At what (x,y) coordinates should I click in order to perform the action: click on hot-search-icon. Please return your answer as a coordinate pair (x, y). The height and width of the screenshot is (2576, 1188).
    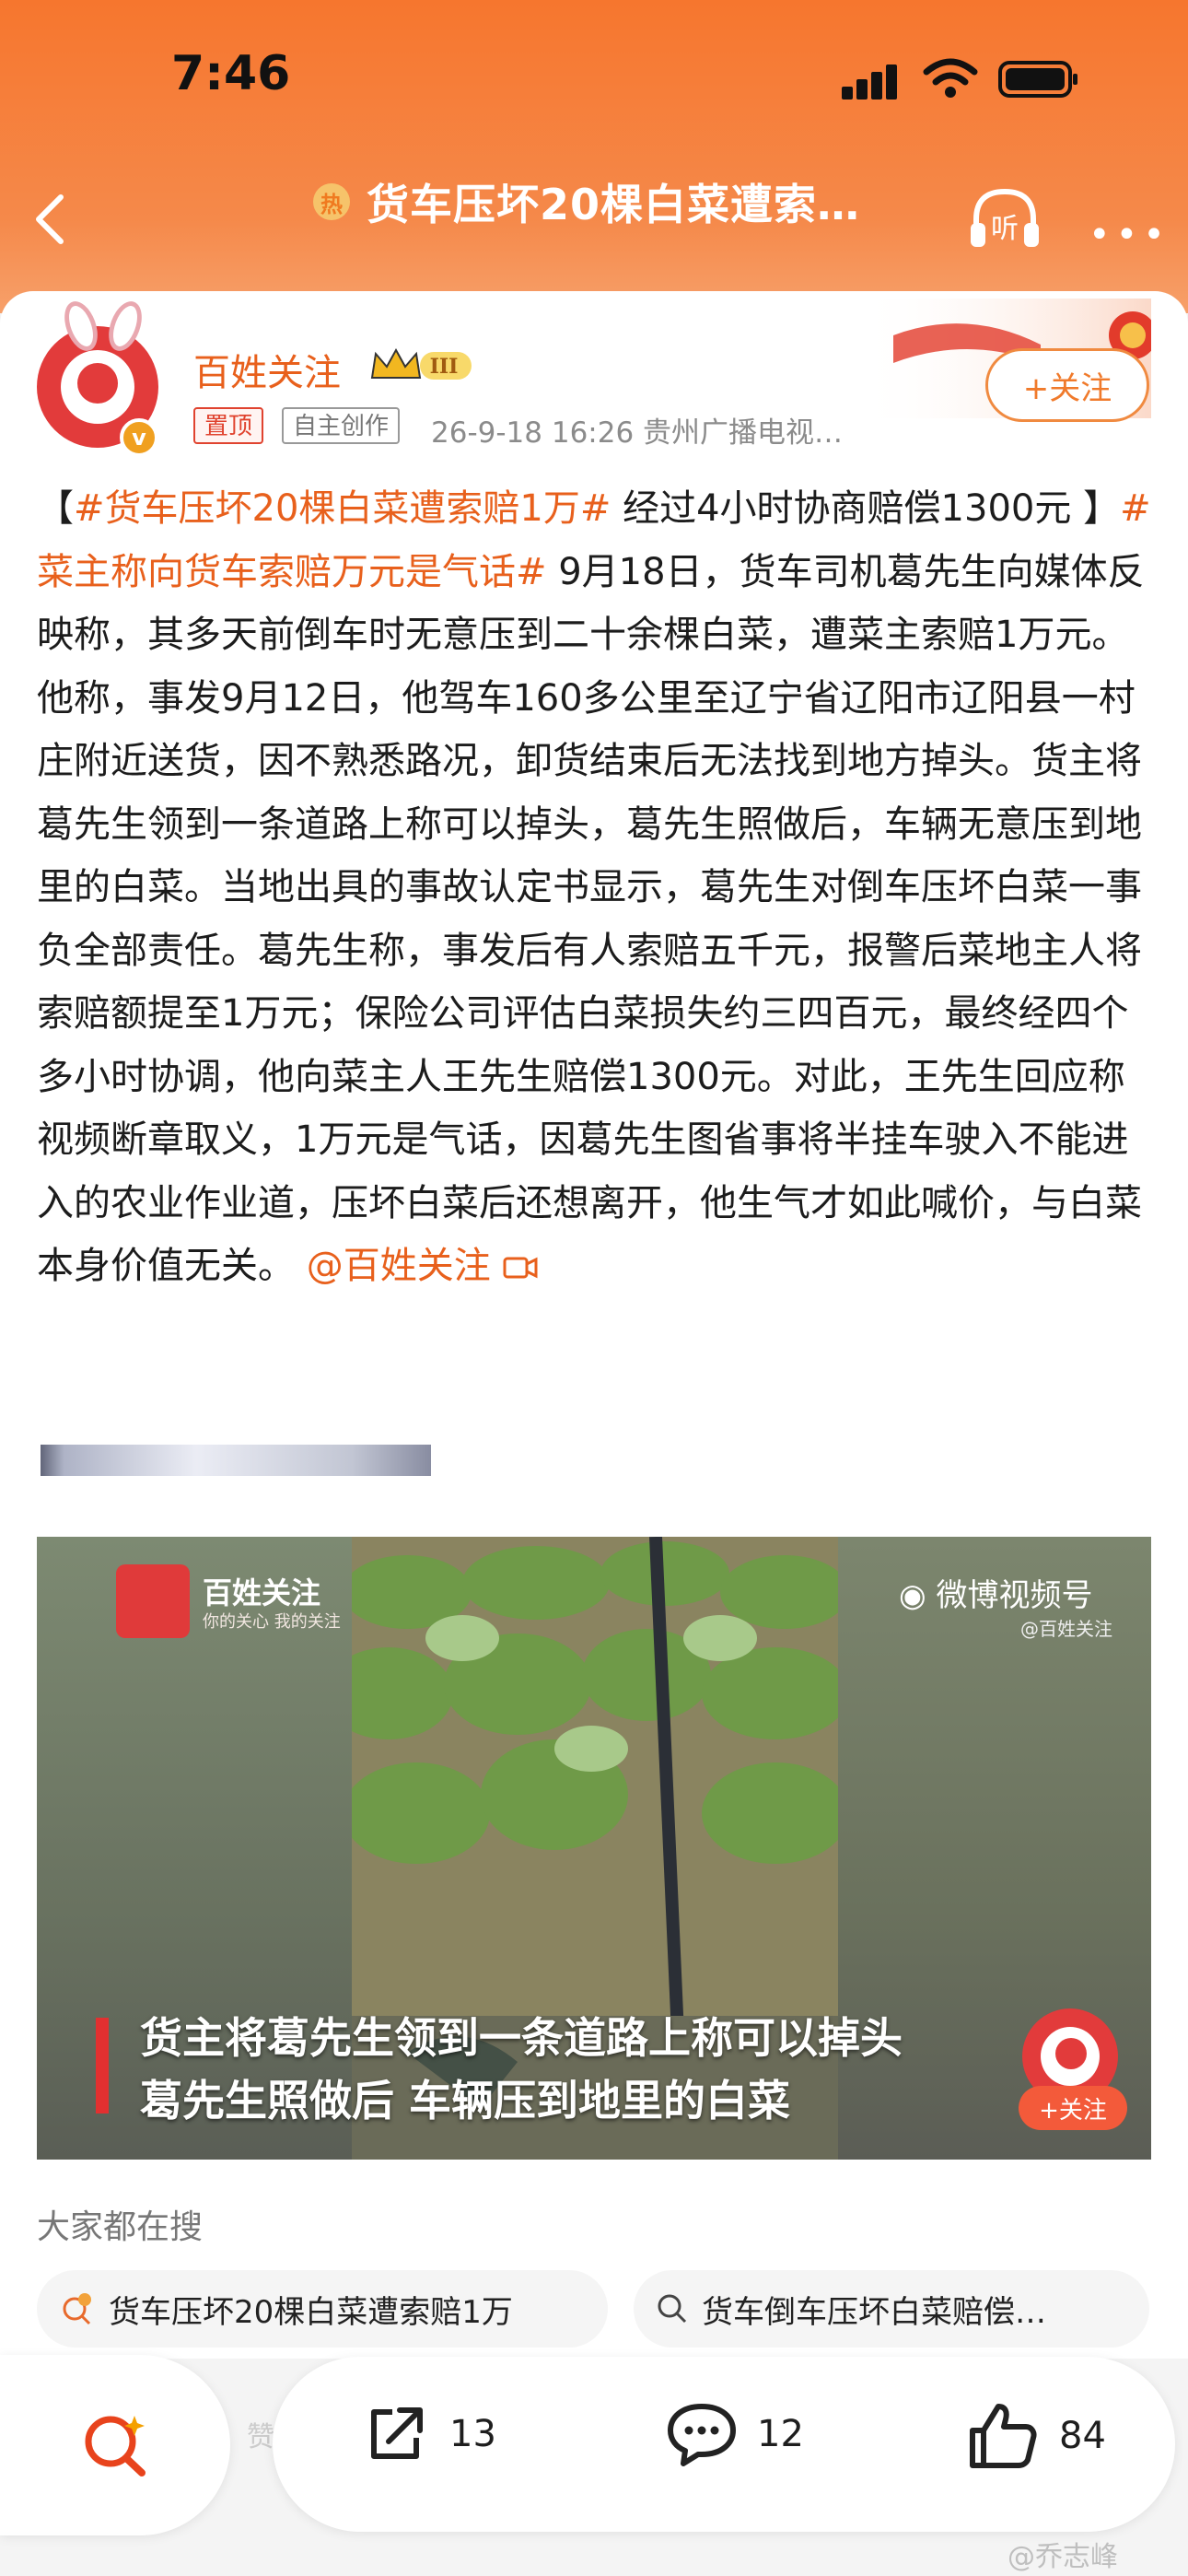
    Looking at the image, I should click on (77, 2309).